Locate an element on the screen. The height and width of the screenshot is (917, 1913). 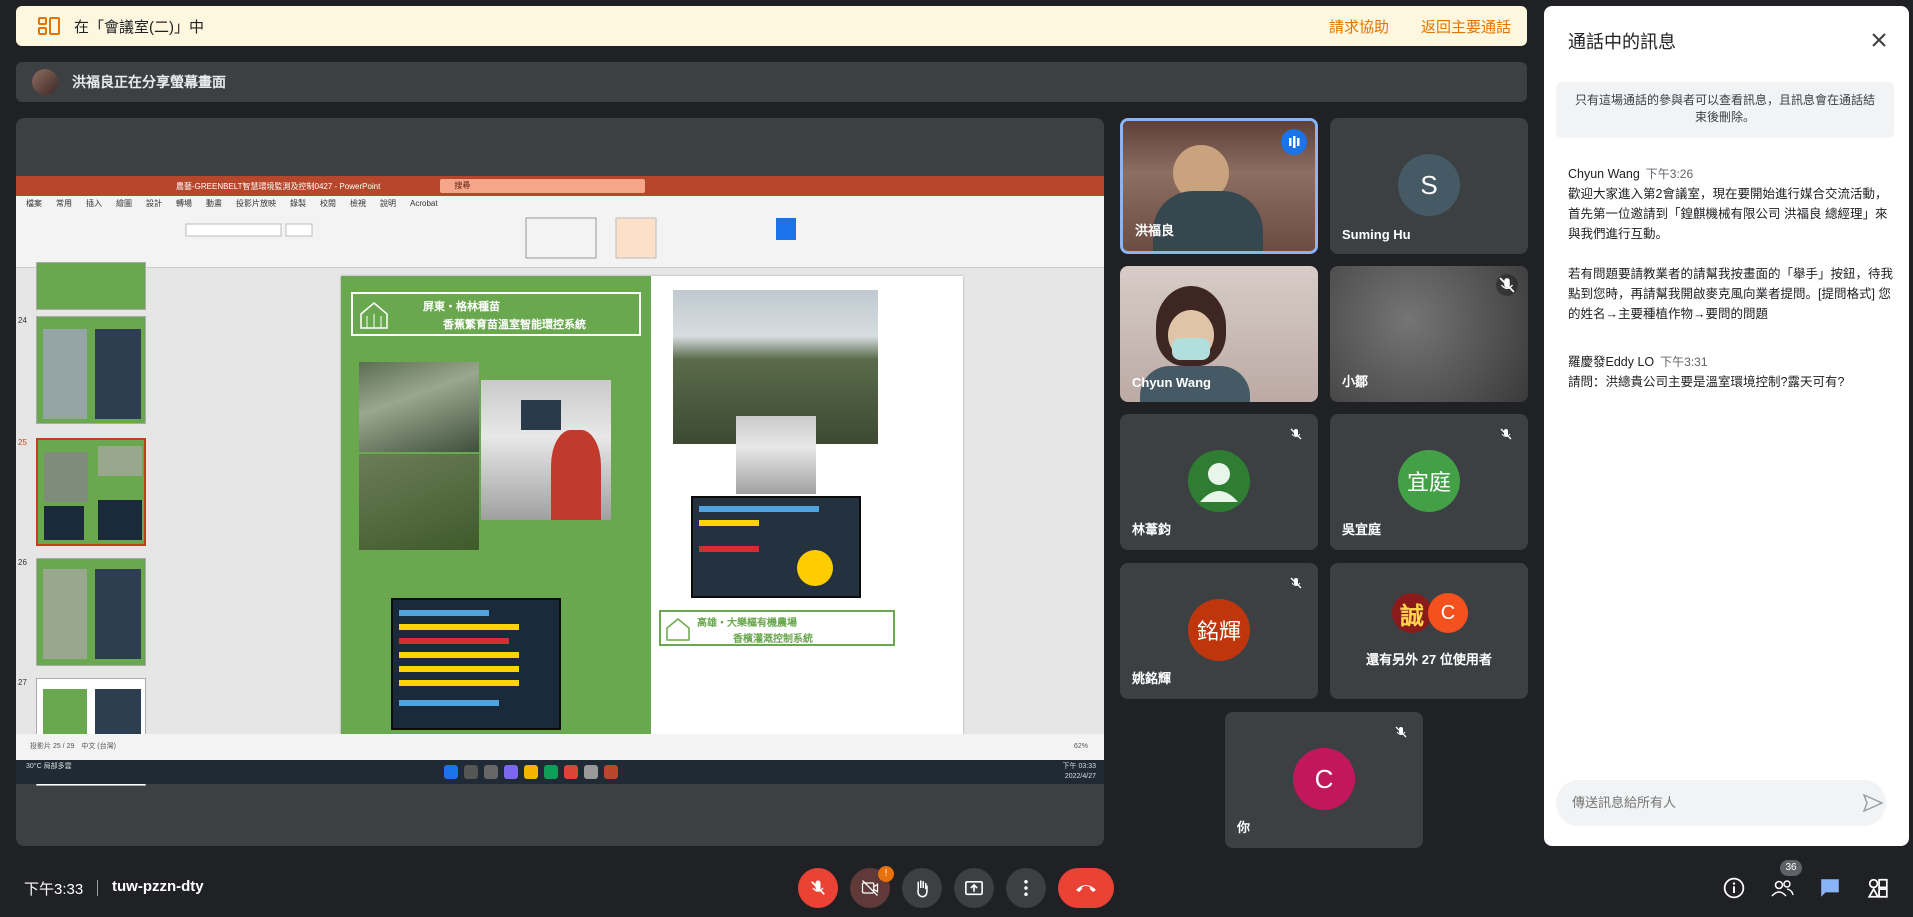
ppt-menu-tab: 錄製 is located at coordinates (298, 203).